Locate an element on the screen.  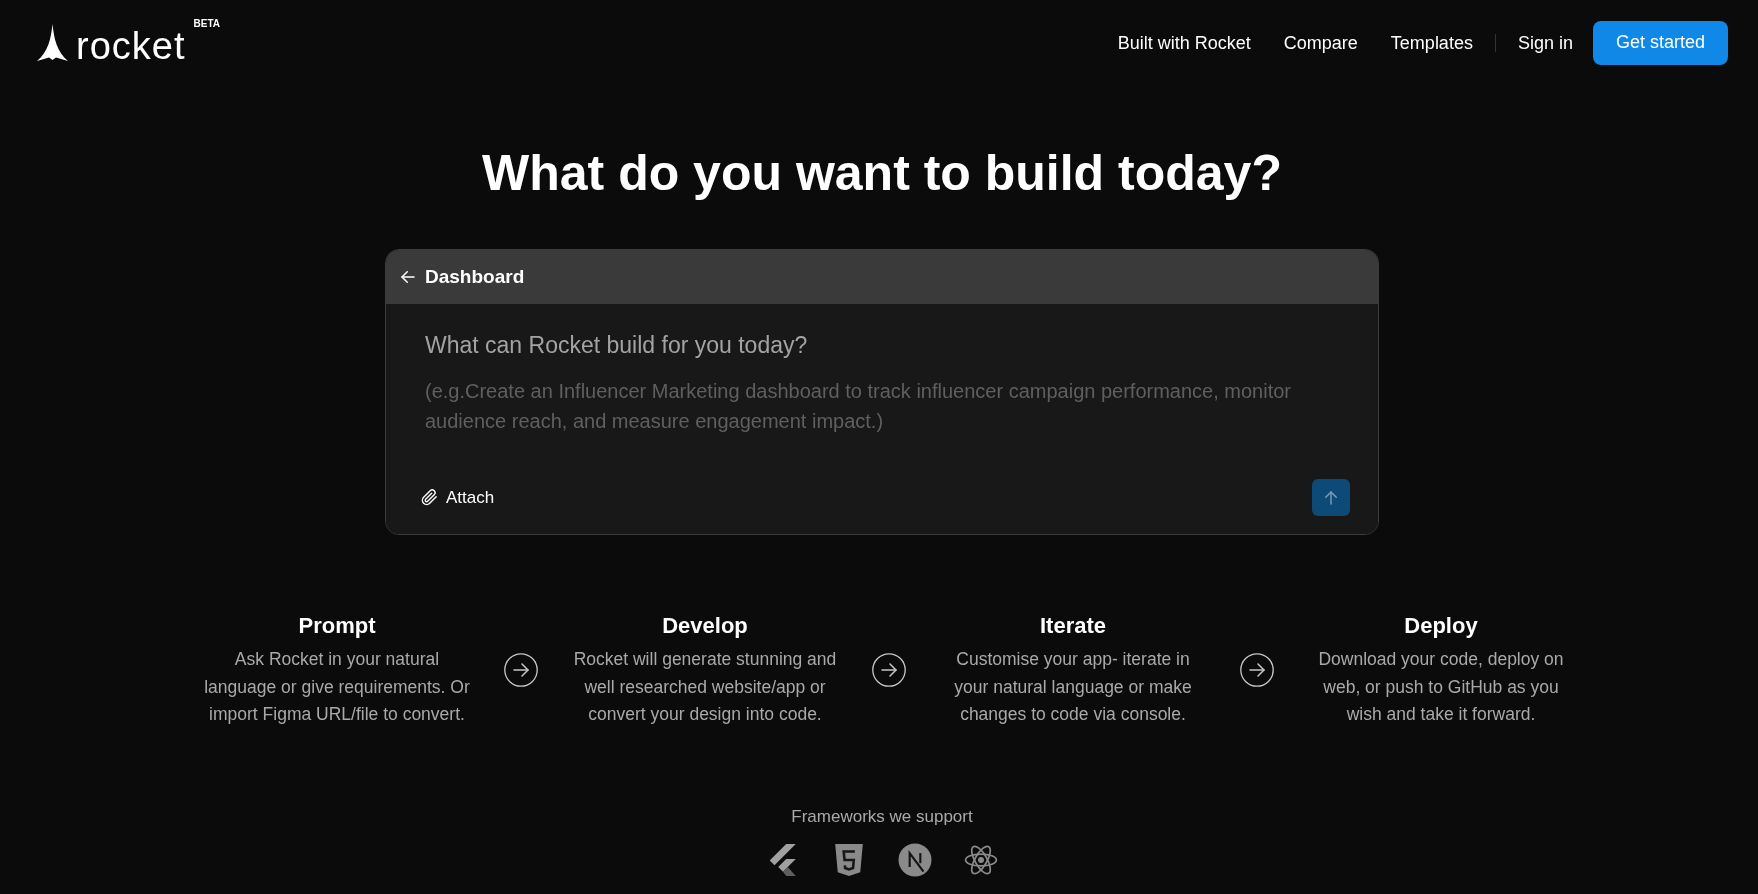
monogram-circle-icon is located at coordinates (915, 859).